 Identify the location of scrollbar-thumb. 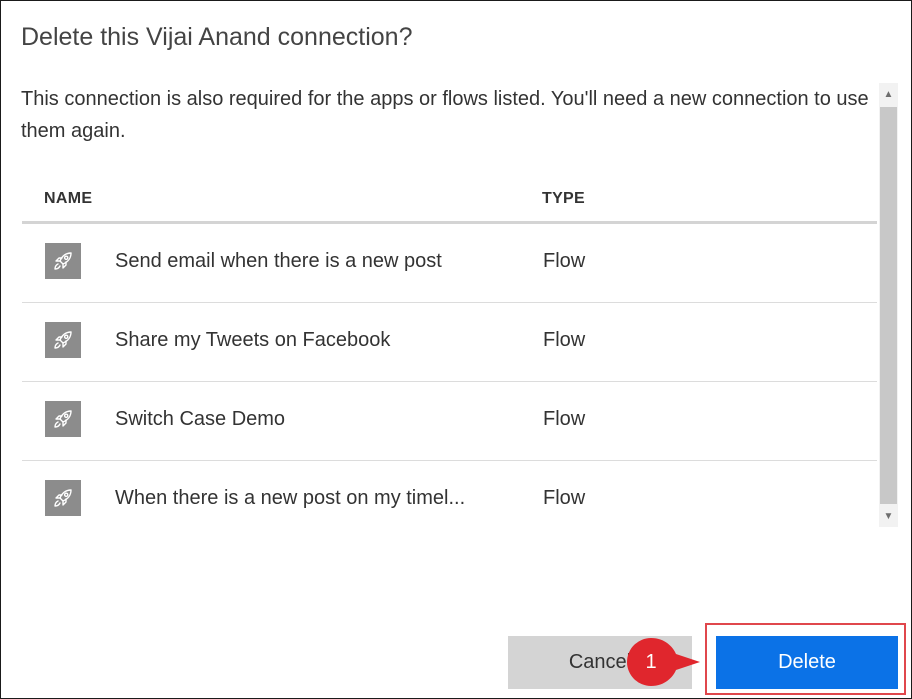
(888, 305).